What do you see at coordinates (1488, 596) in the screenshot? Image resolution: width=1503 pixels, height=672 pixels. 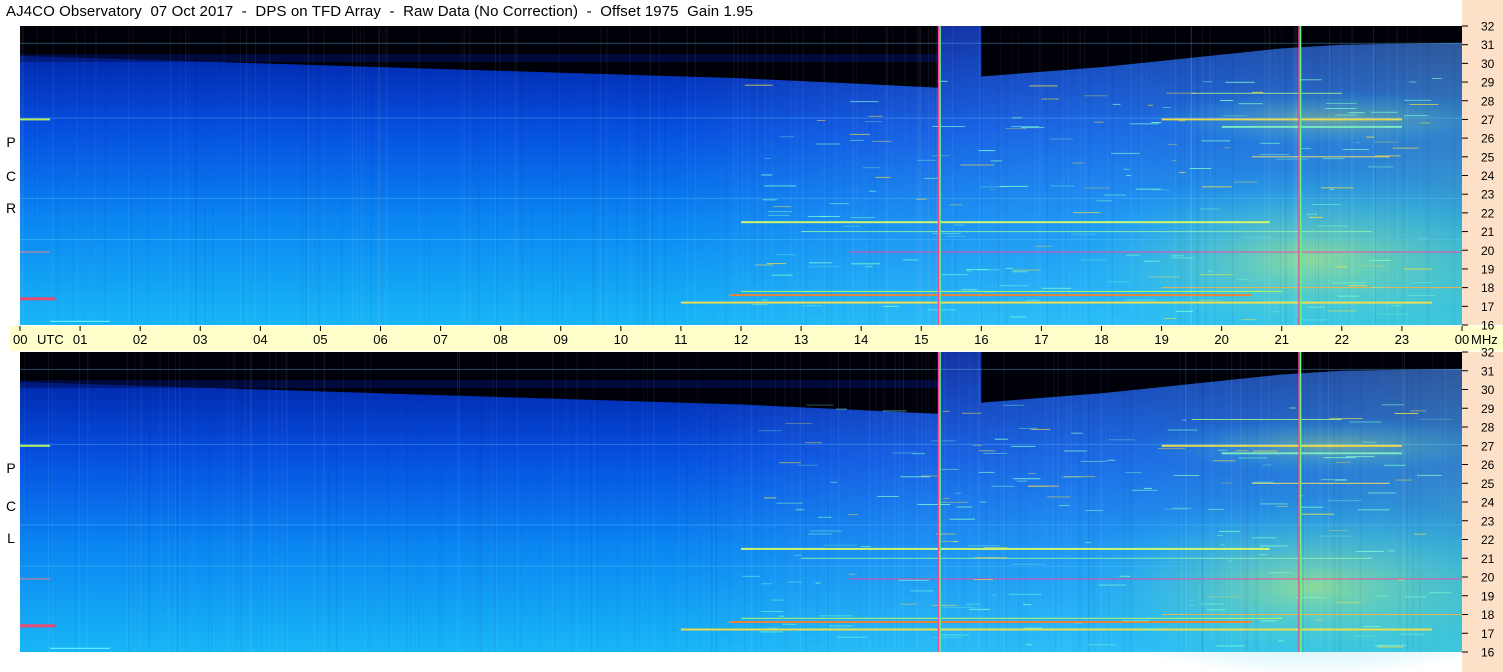 I see `freq-tick-label: 19` at bounding box center [1488, 596].